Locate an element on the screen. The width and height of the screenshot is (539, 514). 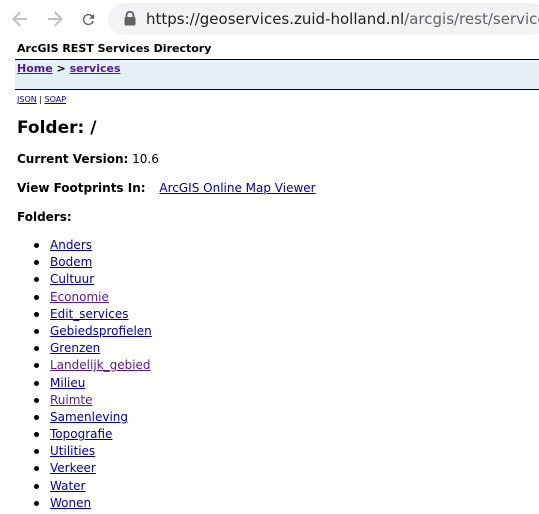
folder-link-samenleving: Samenleving is located at coordinates (89, 417).